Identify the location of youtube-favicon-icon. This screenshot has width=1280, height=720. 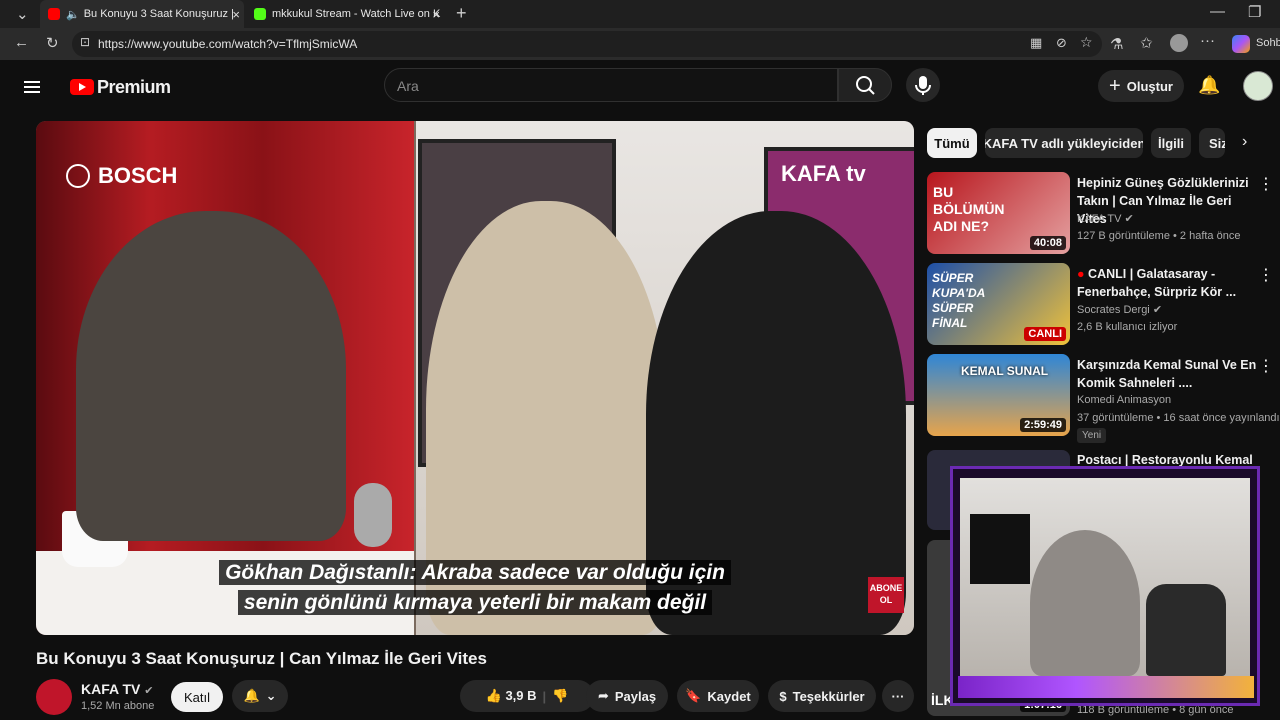
(54, 14).